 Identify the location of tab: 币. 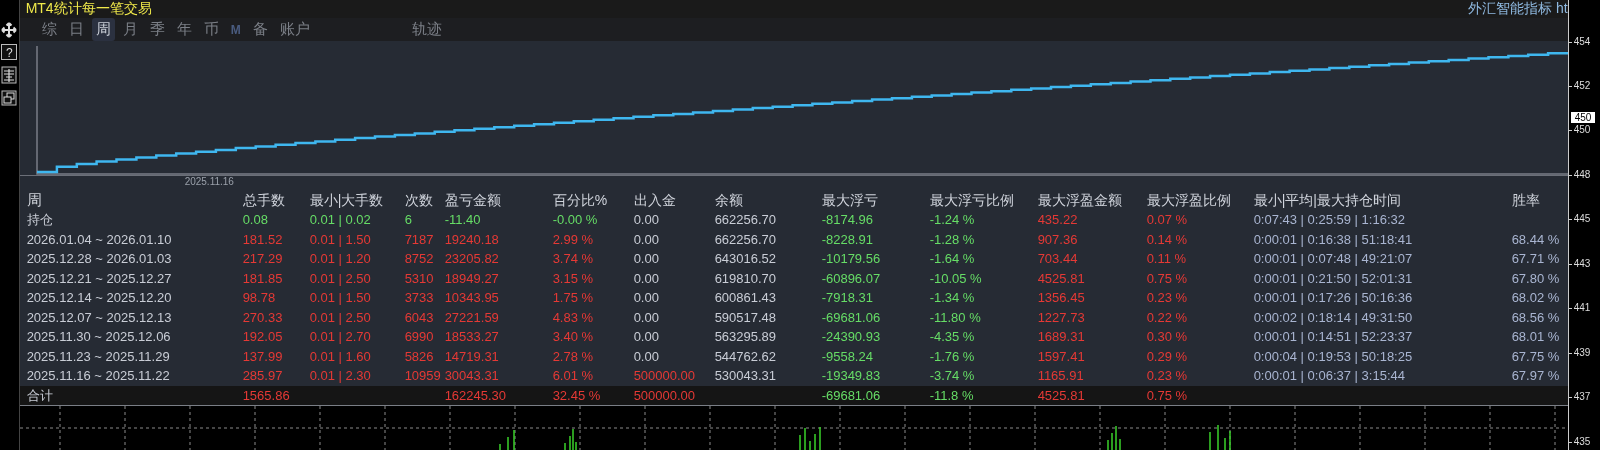
(211, 29).